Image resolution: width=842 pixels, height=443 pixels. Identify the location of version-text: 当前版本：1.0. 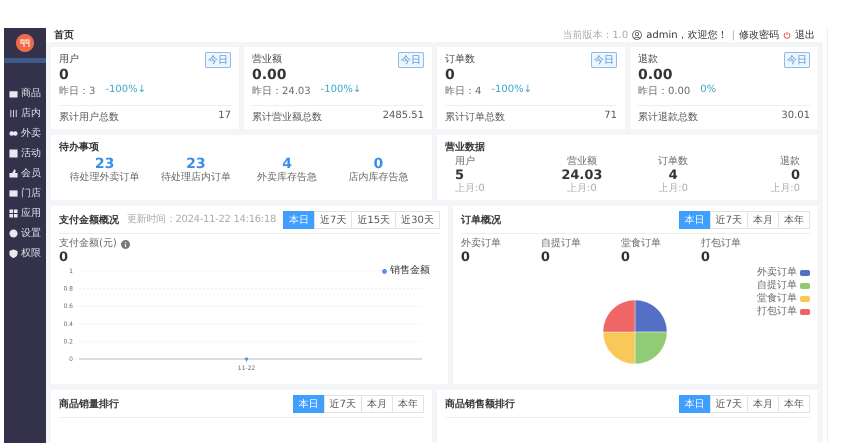
(595, 35).